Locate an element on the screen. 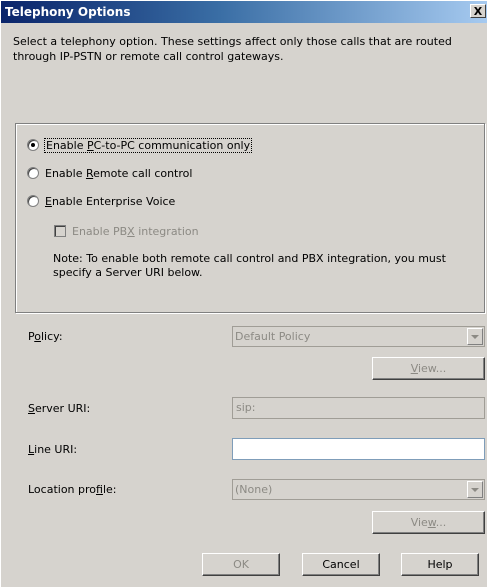 Image resolution: width=487 pixels, height=587 pixels. window-title: Telephony Options is located at coordinates (68, 12).